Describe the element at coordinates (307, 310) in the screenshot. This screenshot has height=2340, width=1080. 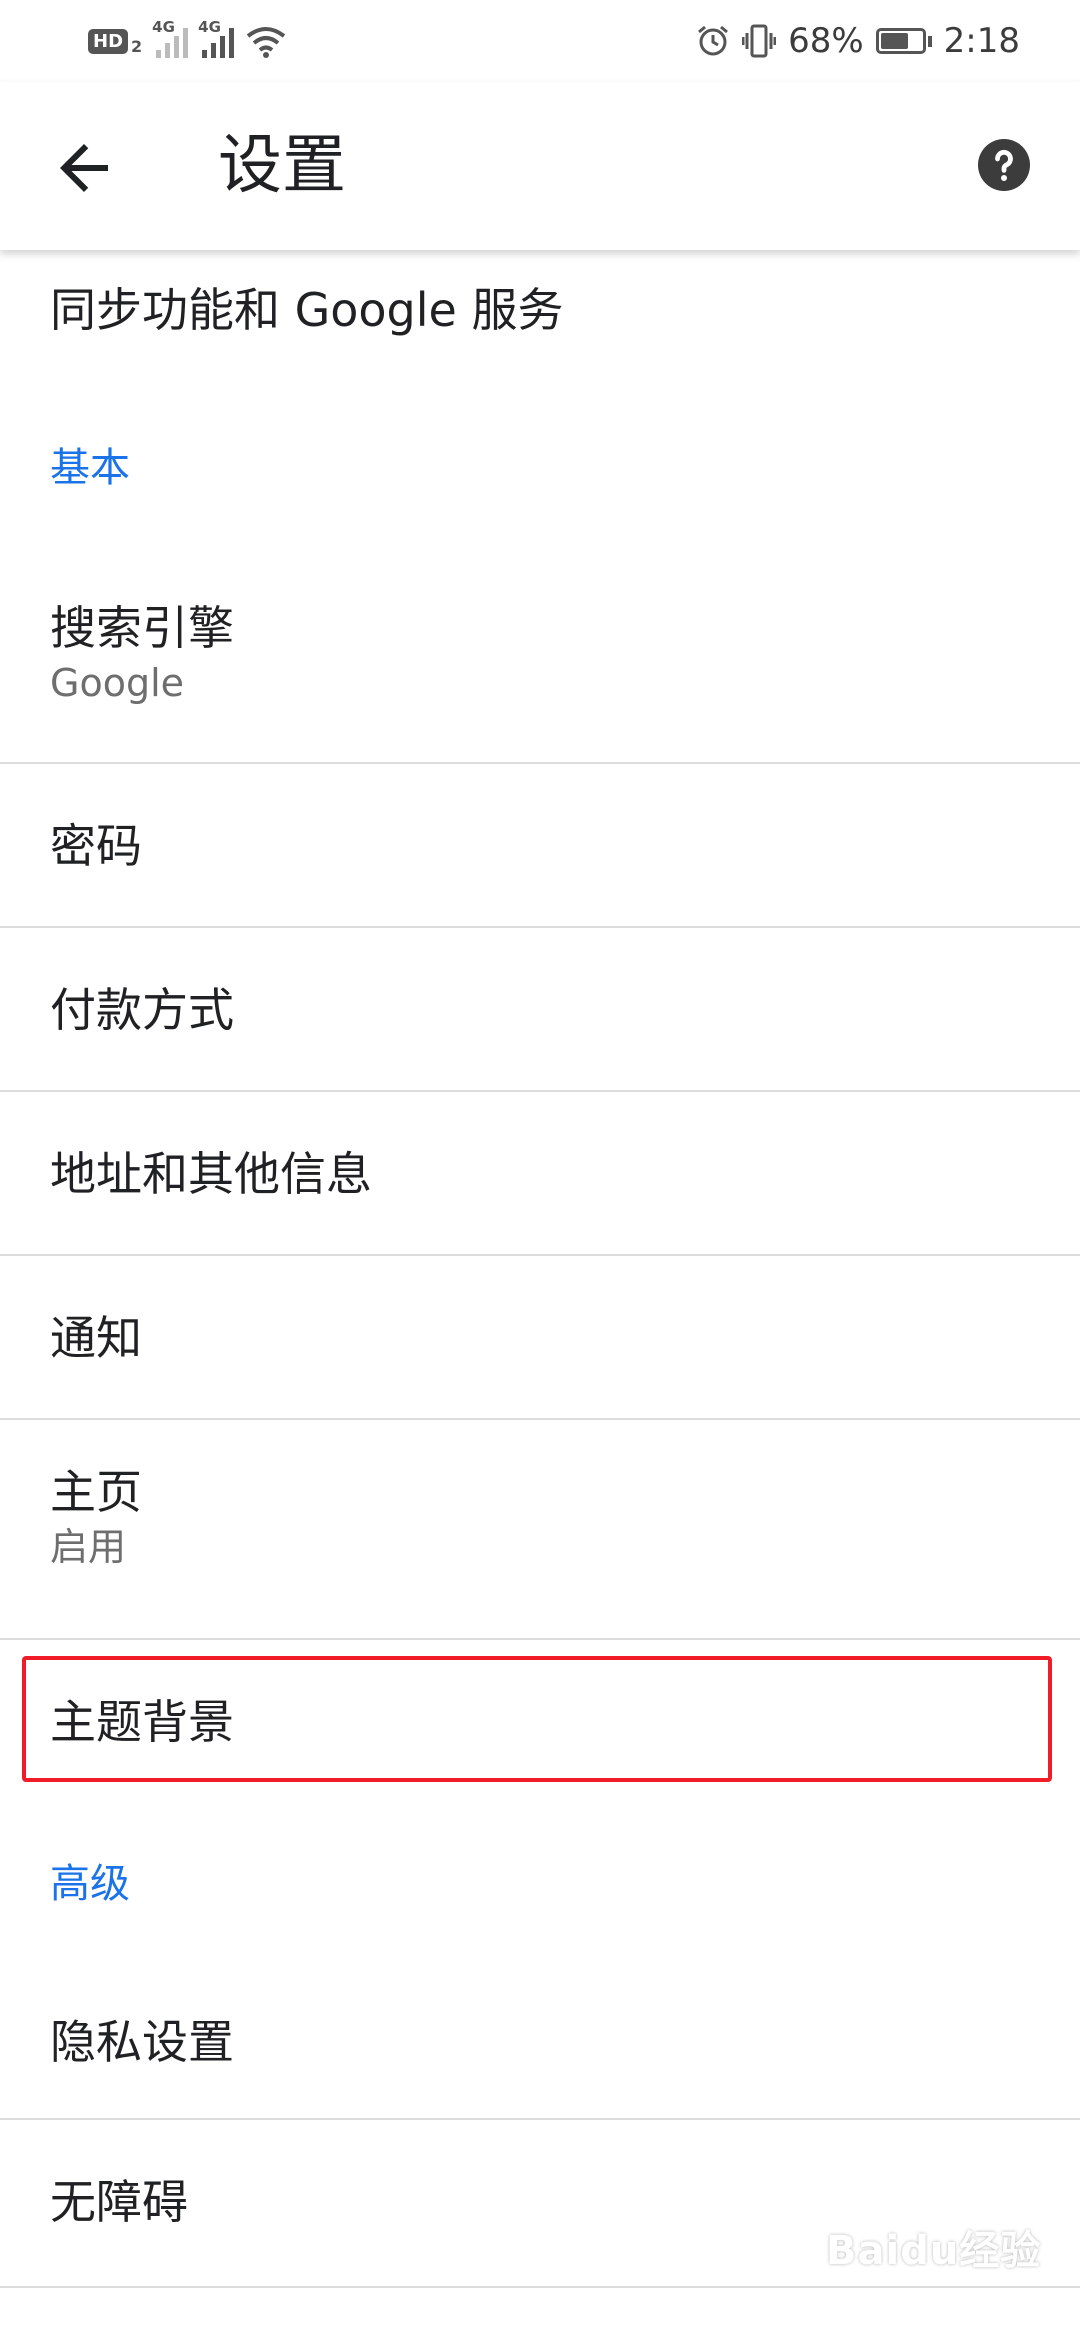
I see `list-item-title: 同步功能和 Google 服务` at that location.